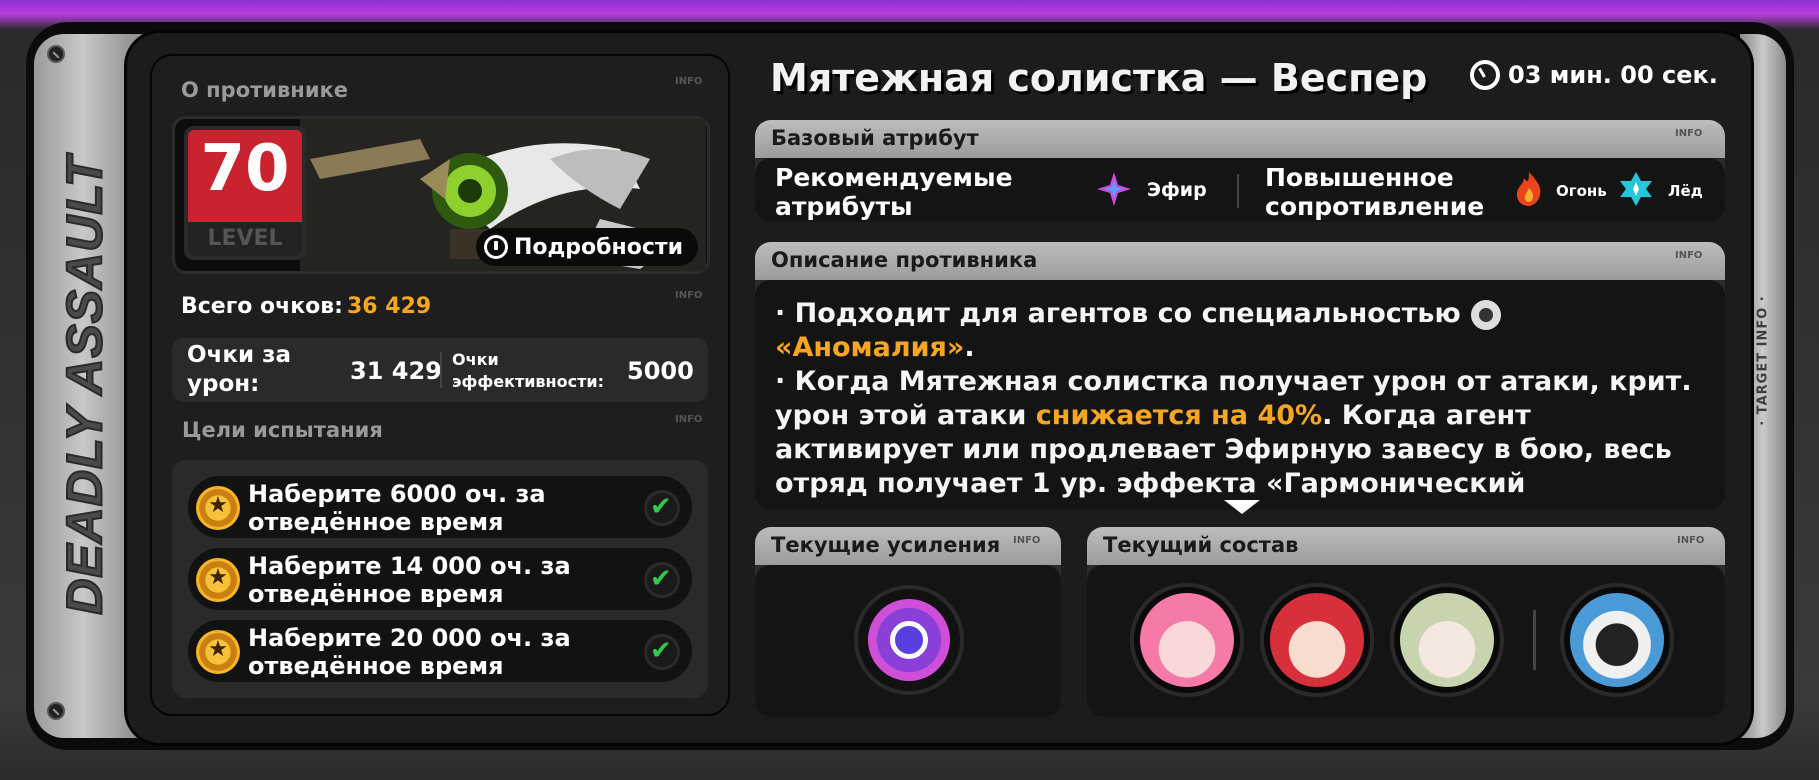  I want to click on bangboo-portrait, so click(1617, 640).